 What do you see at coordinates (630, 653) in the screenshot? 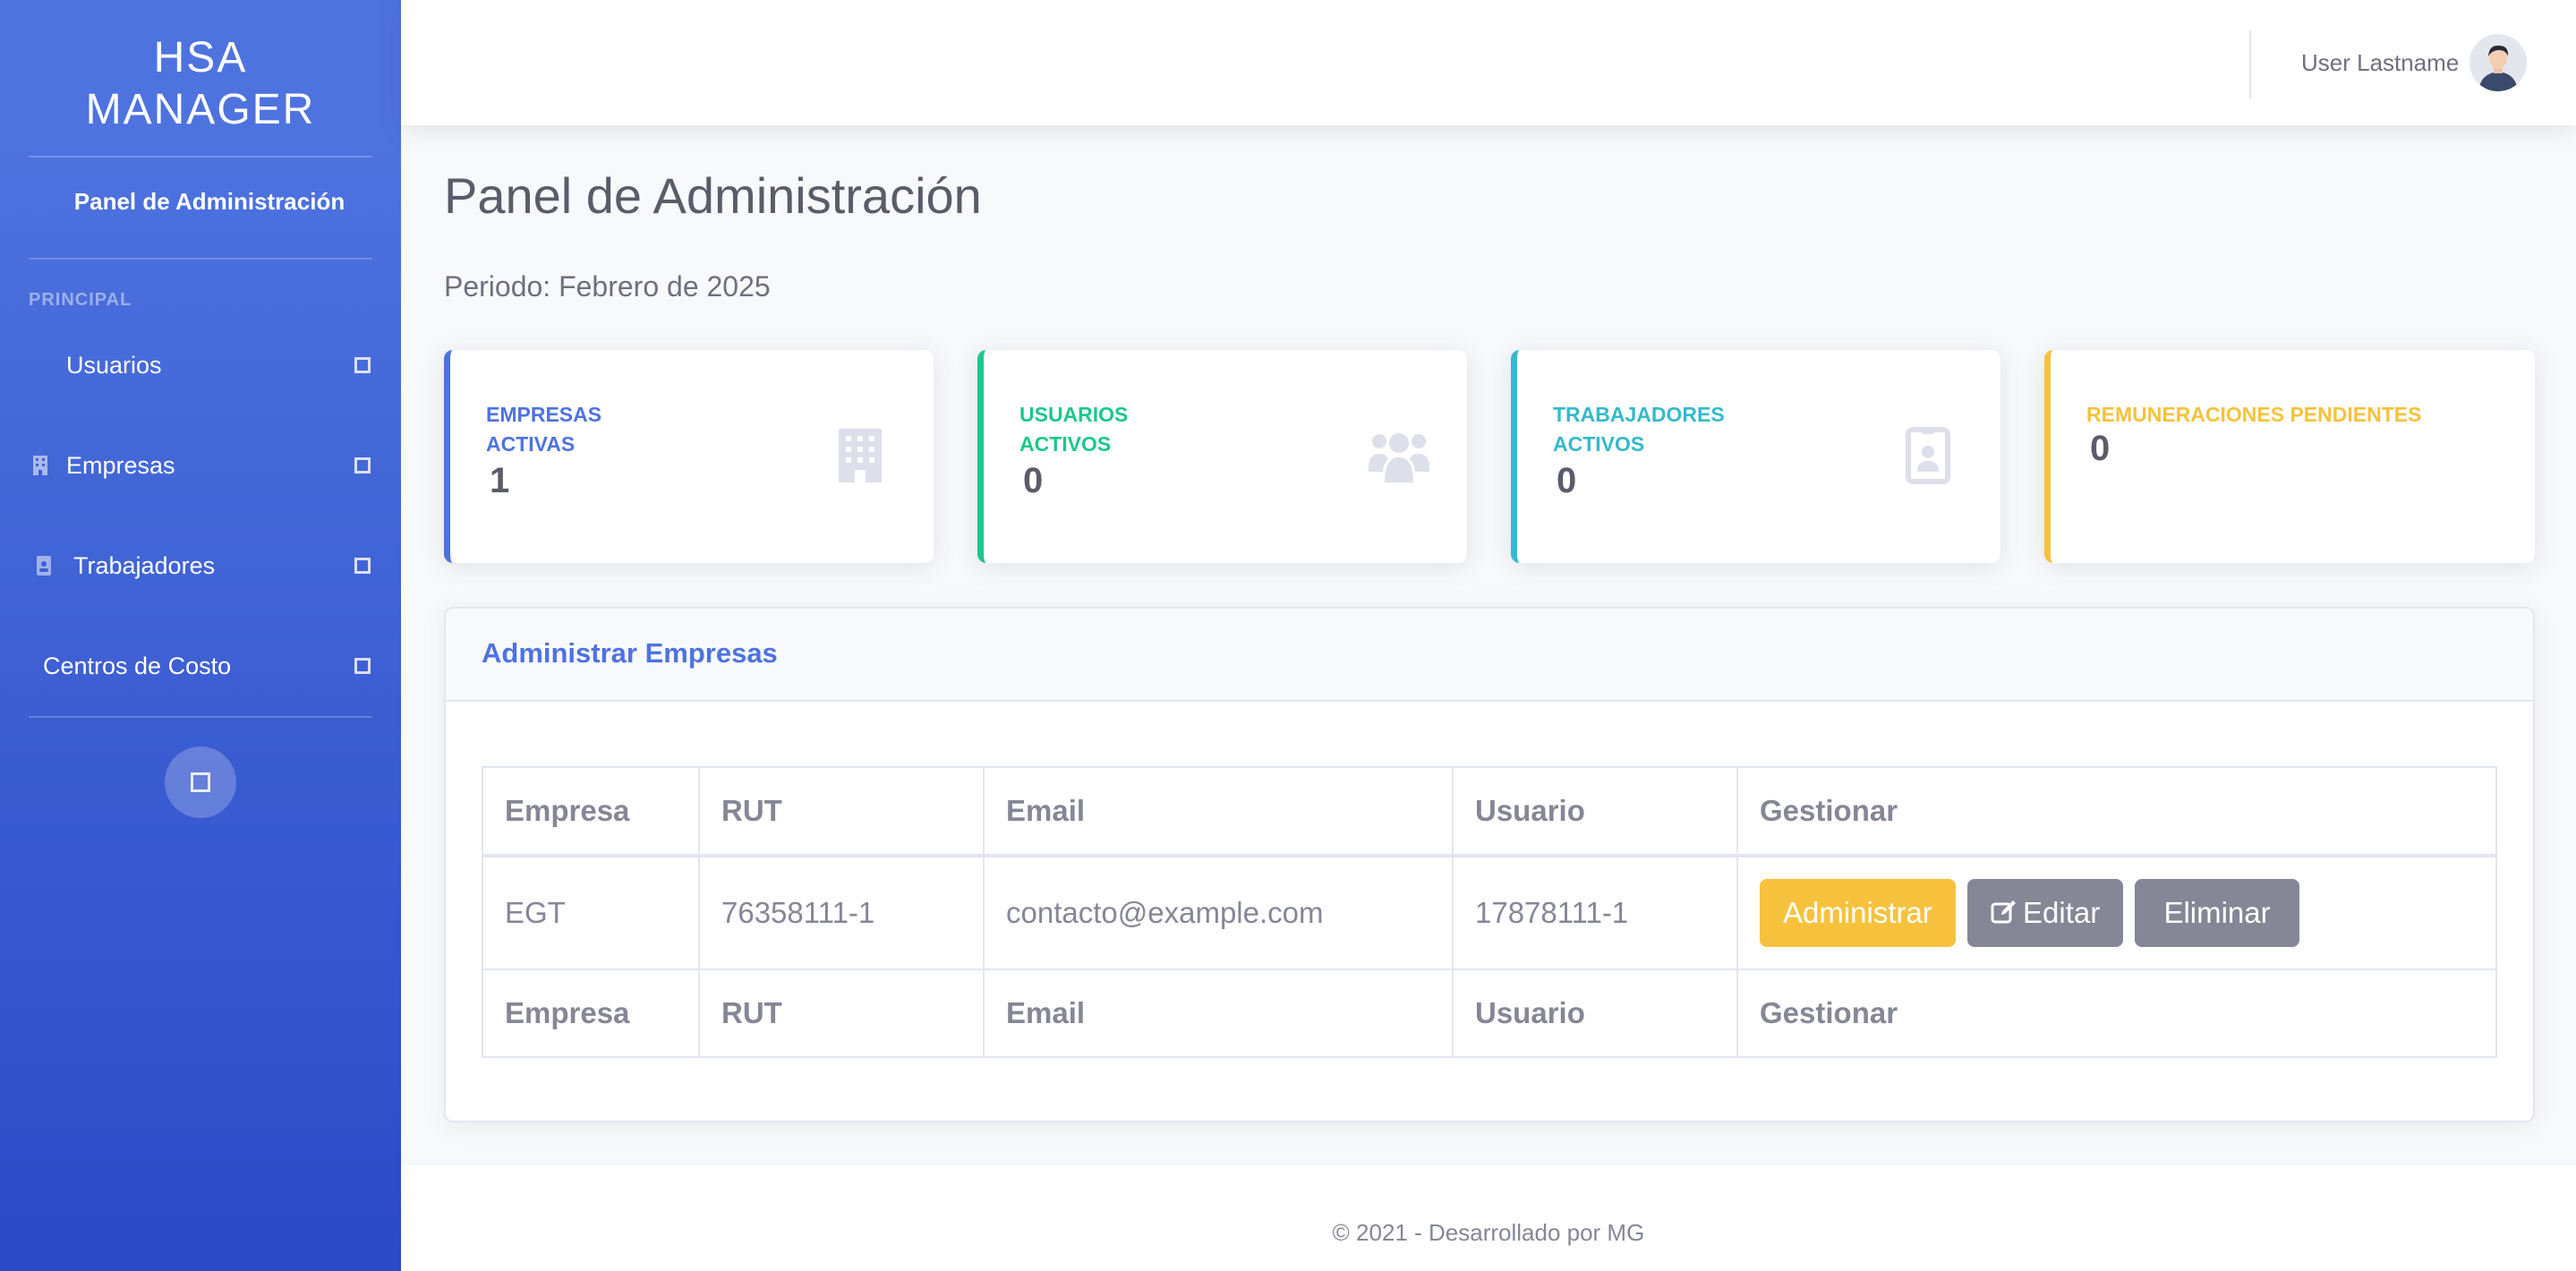
I see `panel-title: Administrar Empresas` at bounding box center [630, 653].